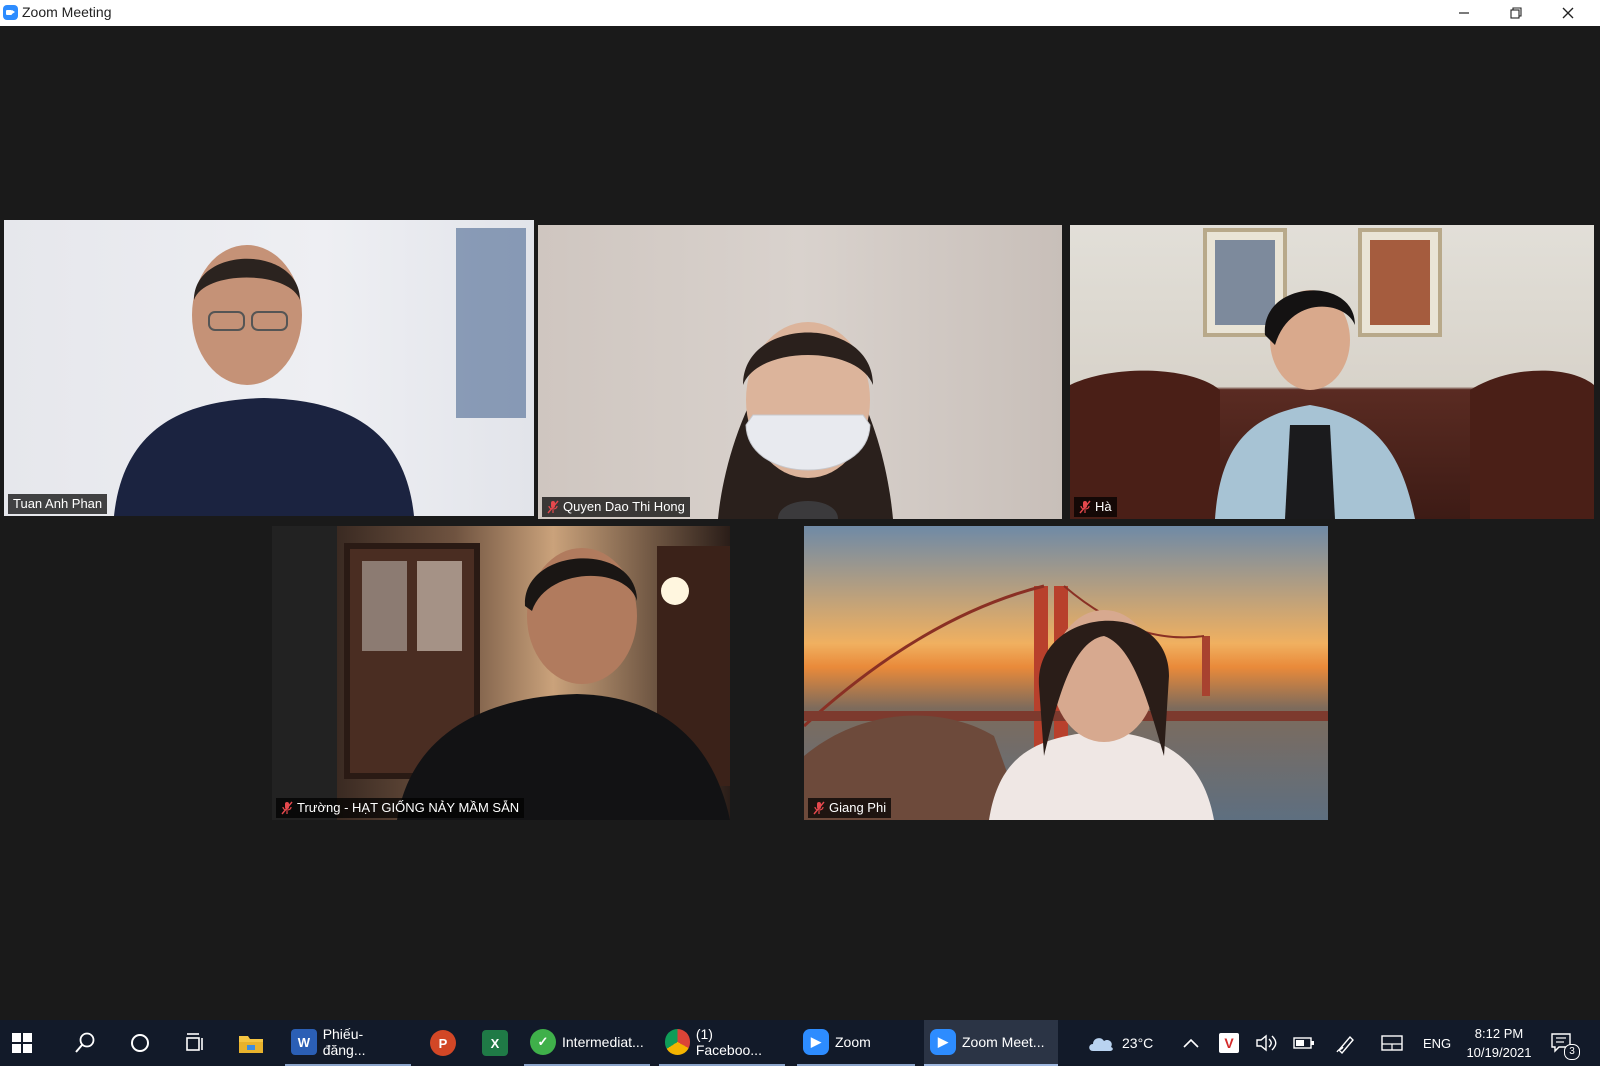  I want to click on participant-name: Hà, so click(1103, 506).